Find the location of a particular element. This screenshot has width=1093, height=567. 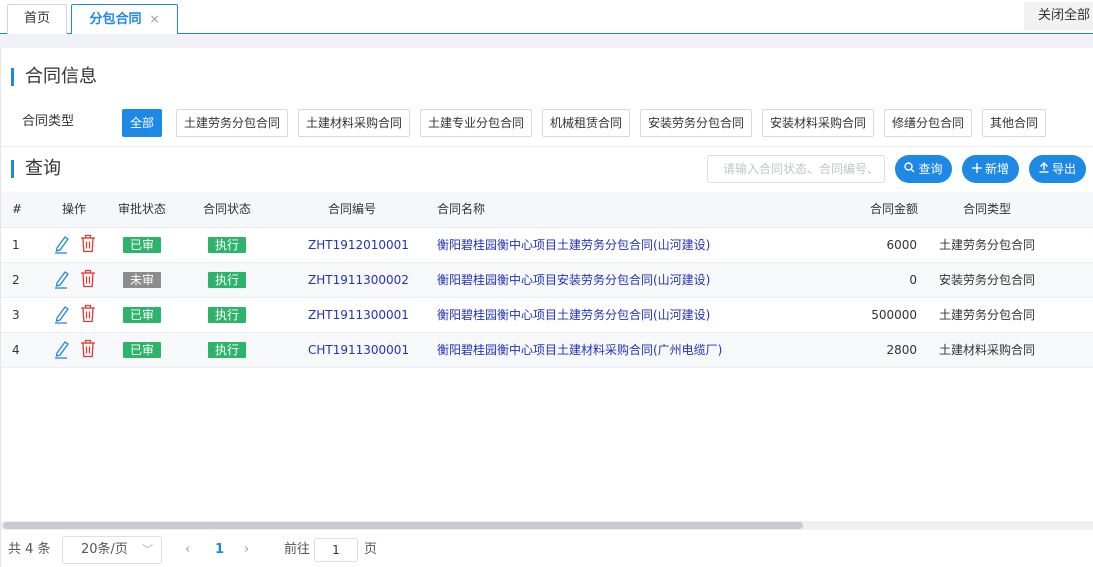

page-size-select: 20条/页 ﹀ is located at coordinates (112, 550).